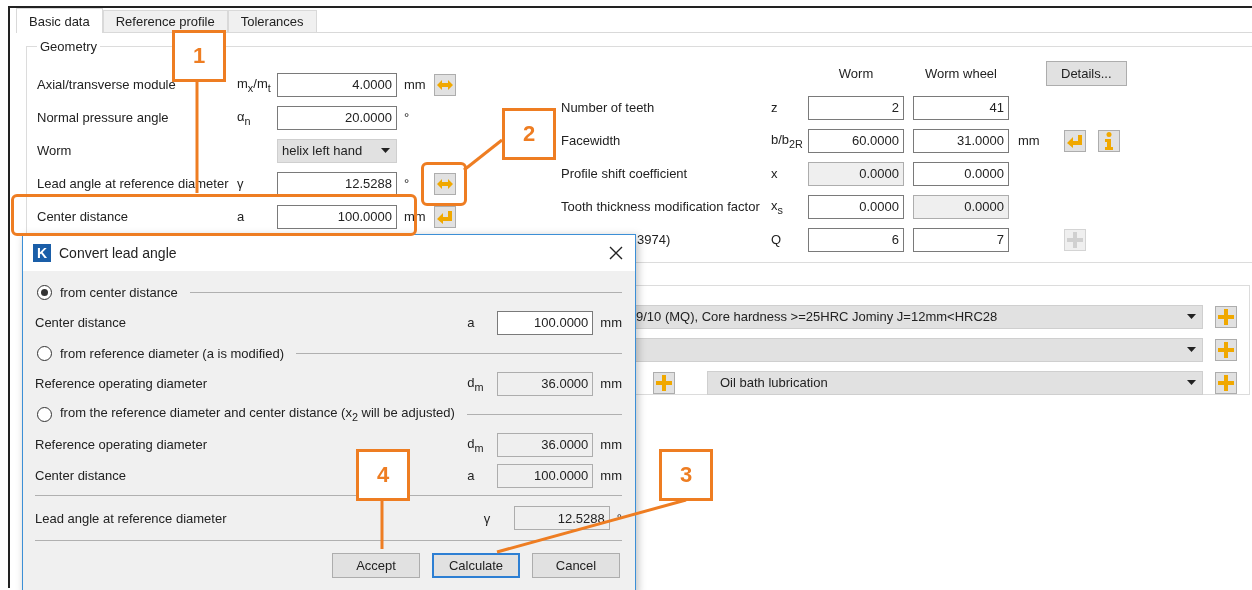 This screenshot has width=1252, height=590. I want to click on input-field: 41, so click(961, 107).